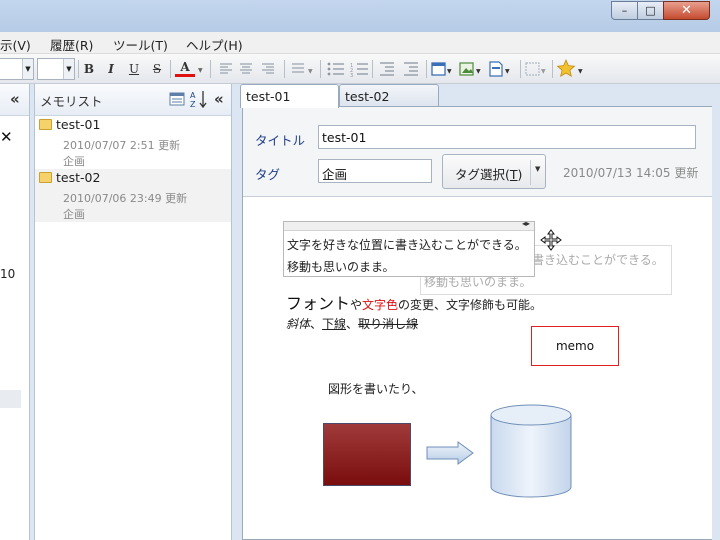  Describe the element at coordinates (17, 69) in the screenshot. I see `font-name-combo: ▼` at that location.